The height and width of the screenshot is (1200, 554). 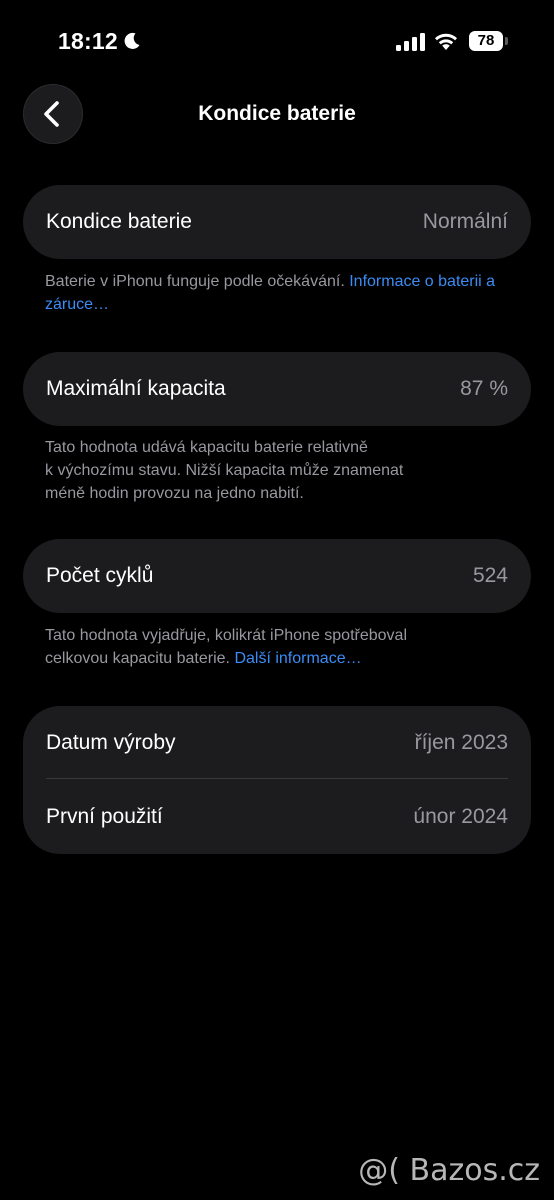 I want to click on cycle-count-card: Počet cyklů 524, so click(x=277, y=576).